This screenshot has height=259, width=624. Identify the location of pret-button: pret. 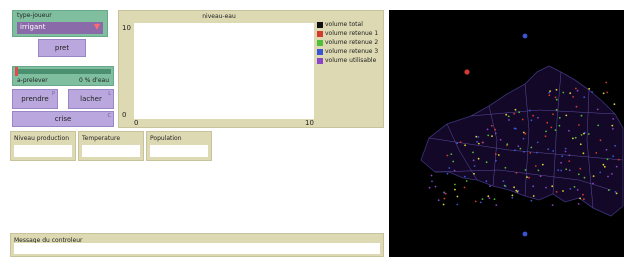
(62, 48).